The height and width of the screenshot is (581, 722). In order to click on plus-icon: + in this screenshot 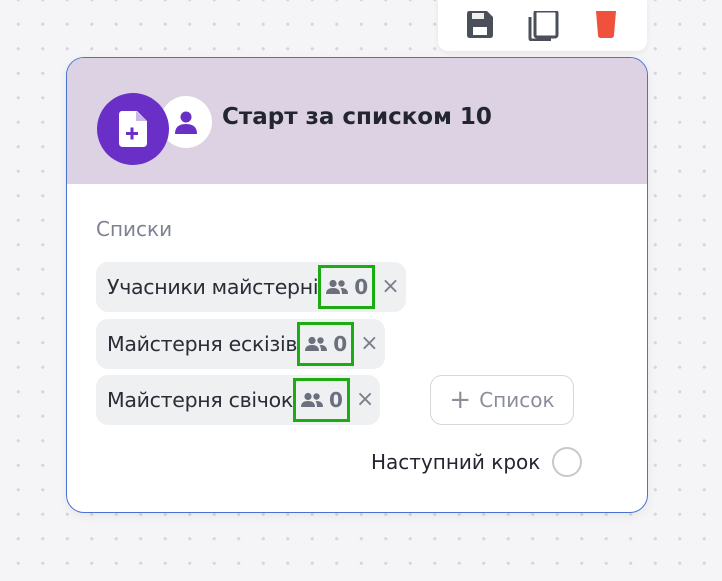, I will do `click(460, 400)`.